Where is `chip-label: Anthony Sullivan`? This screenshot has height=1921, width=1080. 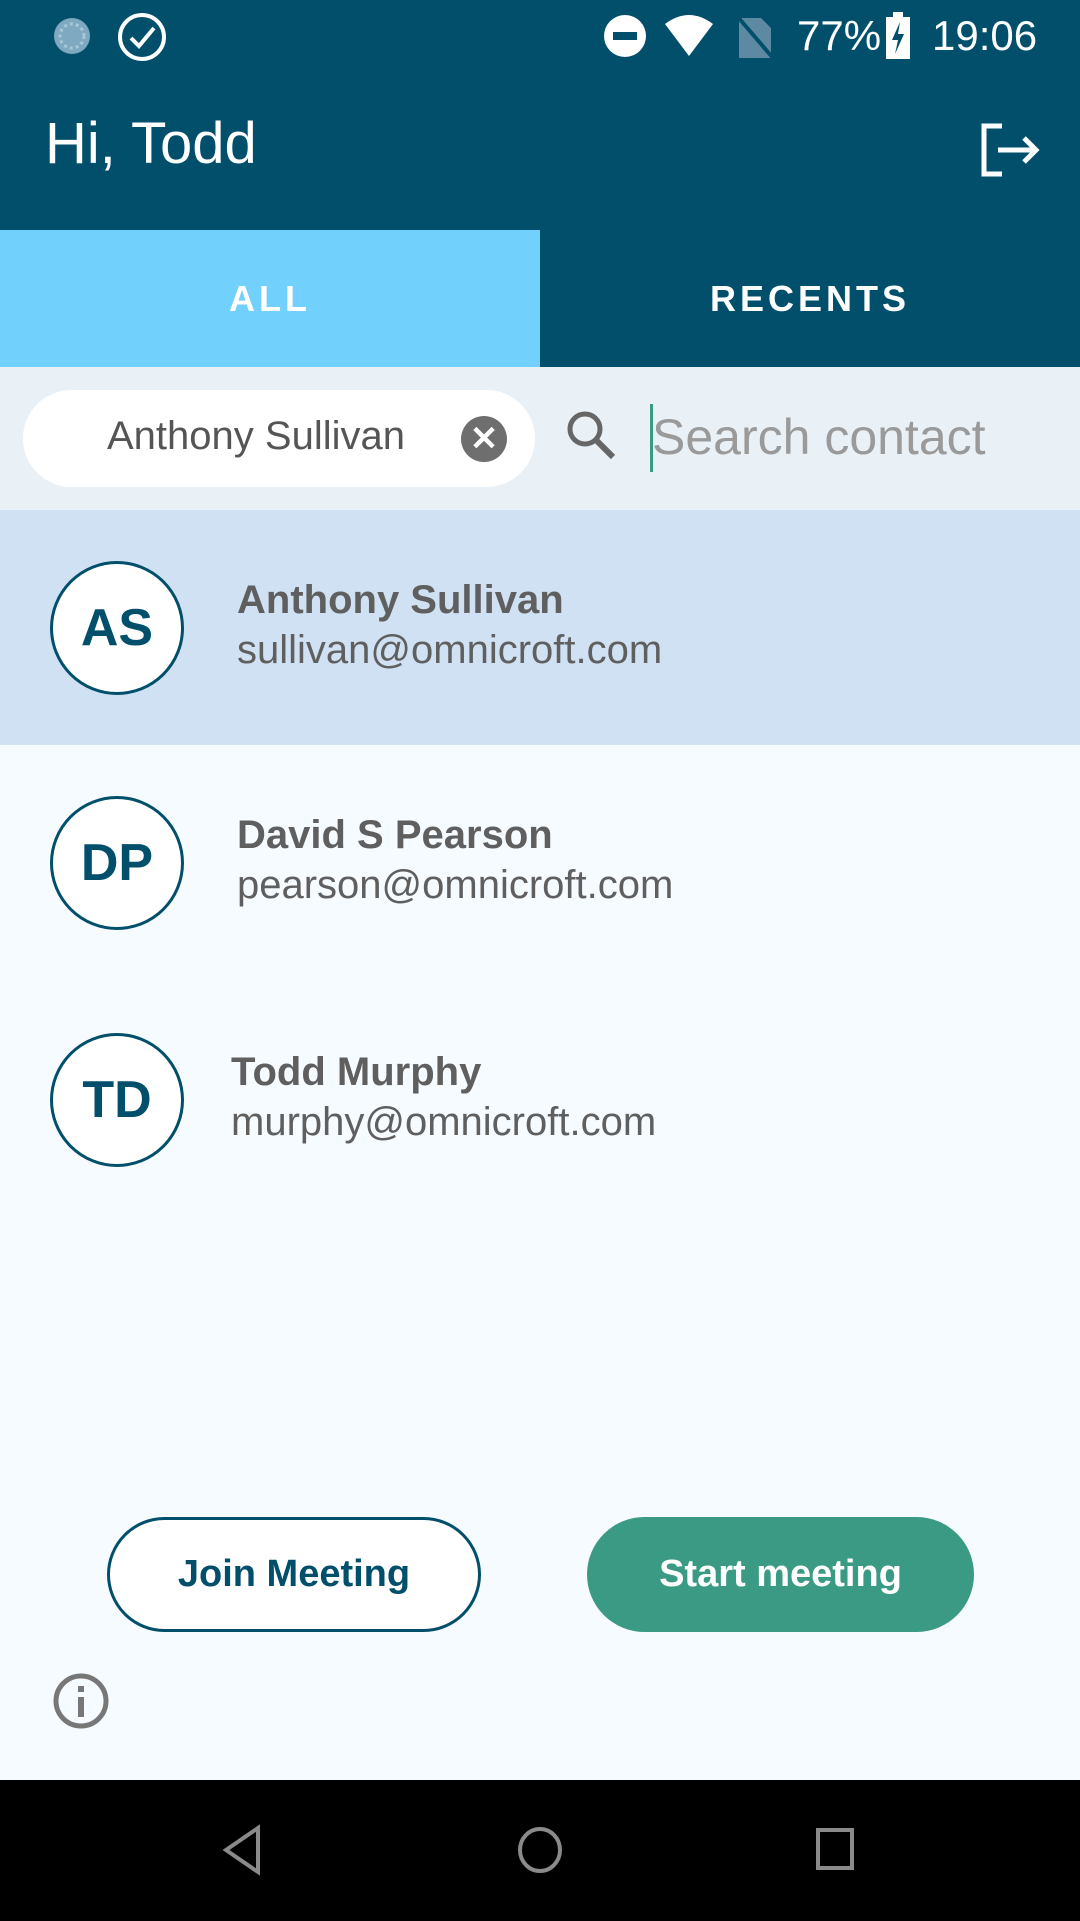 chip-label: Anthony Sullivan is located at coordinates (256, 436).